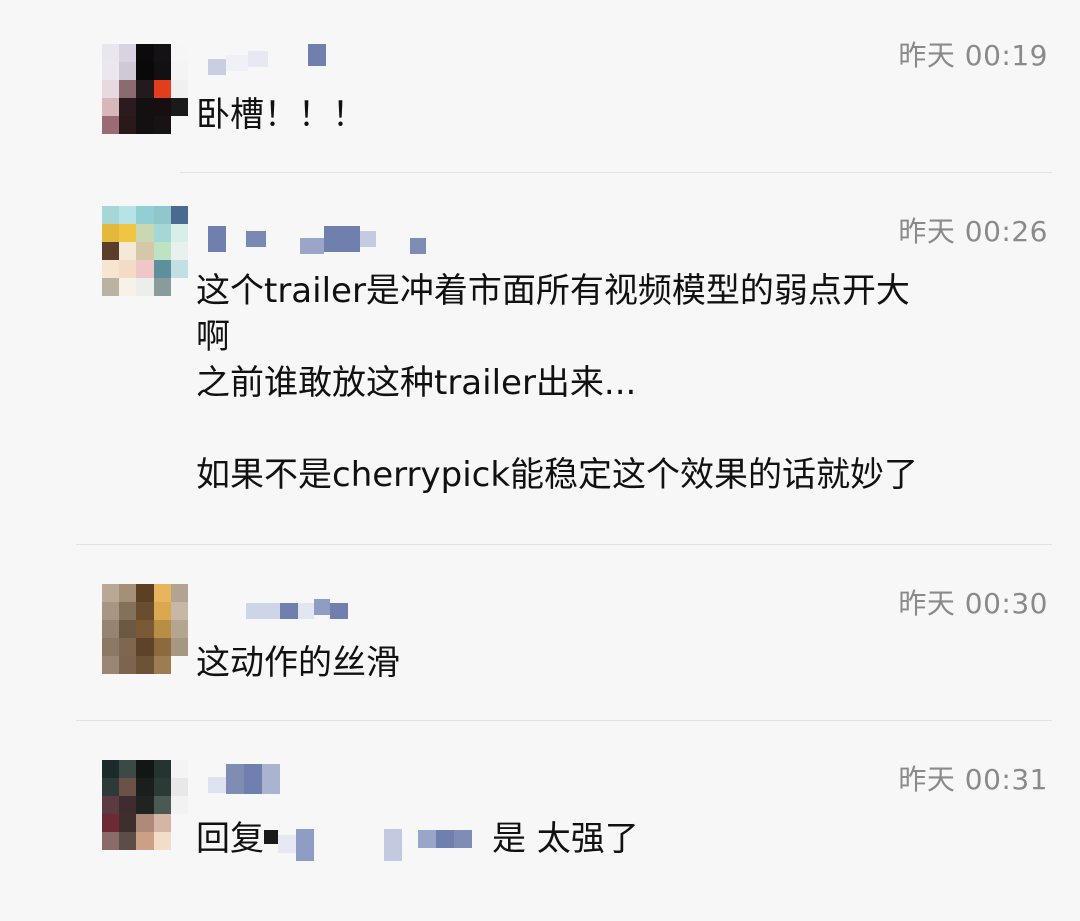 This screenshot has width=1080, height=921. What do you see at coordinates (298, 663) in the screenshot?
I see `comment-text: 这动作的丝滑` at bounding box center [298, 663].